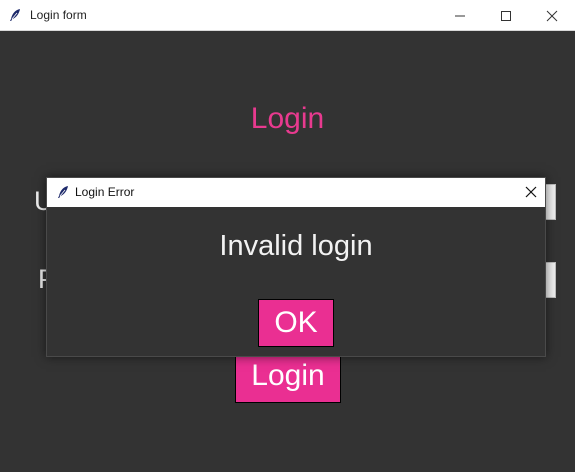  What do you see at coordinates (296, 323) in the screenshot?
I see `ok-button: OK` at bounding box center [296, 323].